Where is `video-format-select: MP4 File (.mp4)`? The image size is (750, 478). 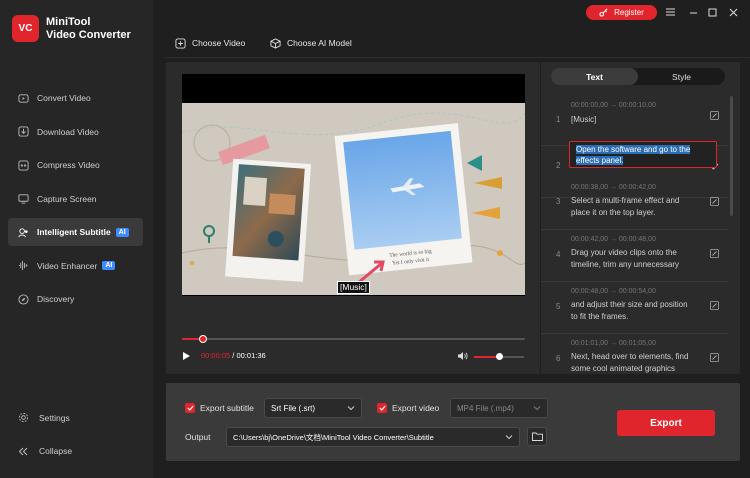 video-format-select: MP4 File (.mp4) is located at coordinates (499, 408).